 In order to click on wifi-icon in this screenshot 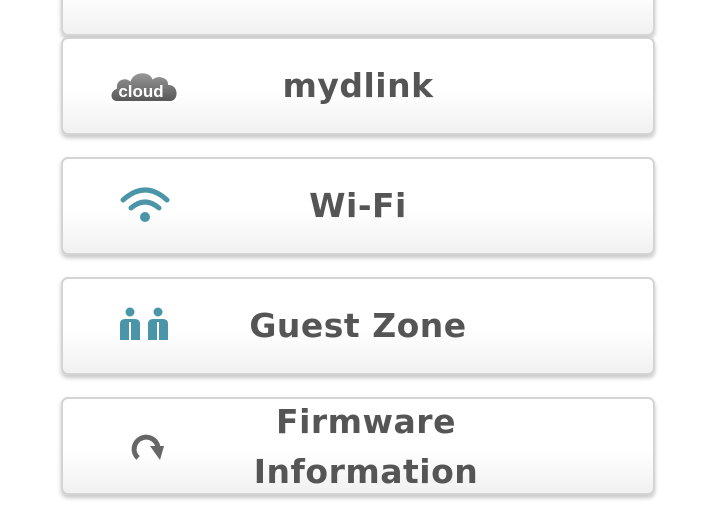, I will do `click(145, 206)`.